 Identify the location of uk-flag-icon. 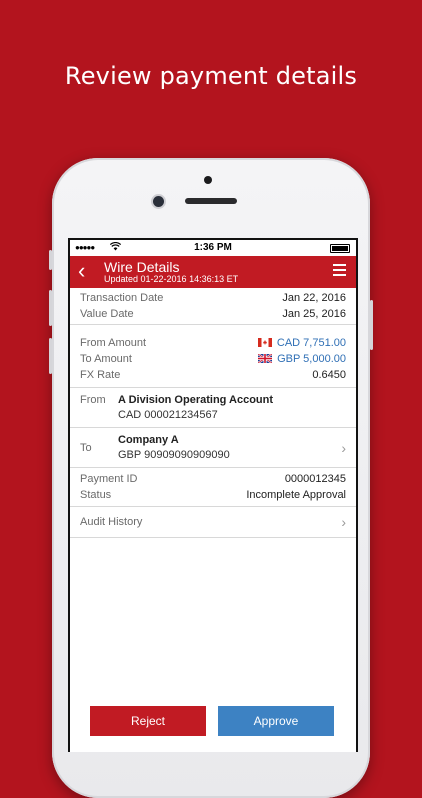
(265, 358).